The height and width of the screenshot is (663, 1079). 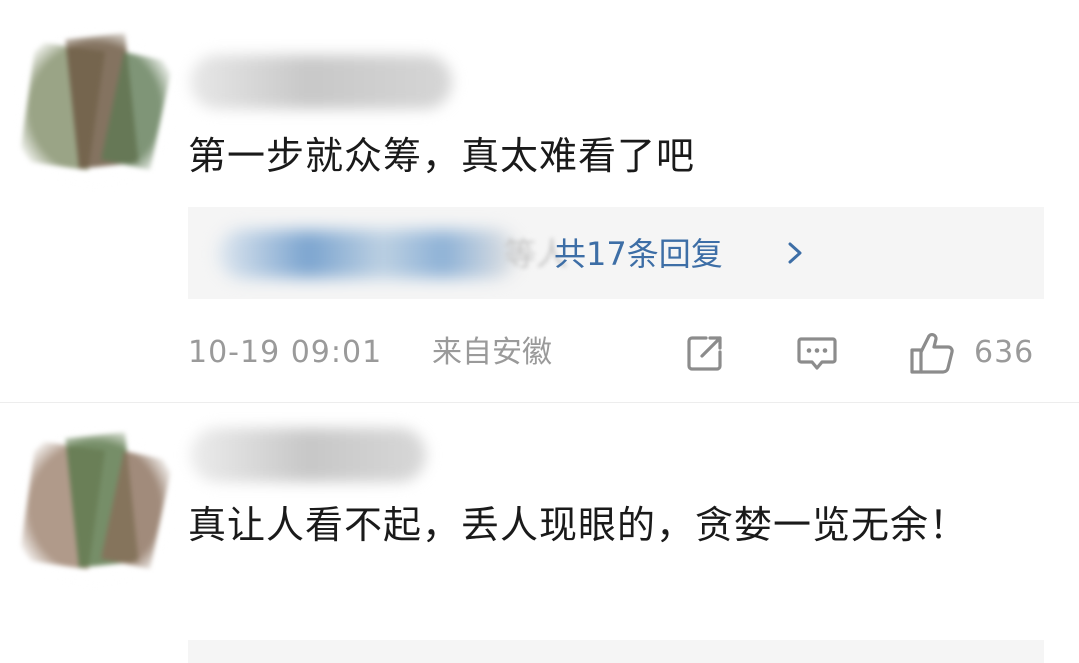 I want to click on like-button: 636, so click(x=978, y=353).